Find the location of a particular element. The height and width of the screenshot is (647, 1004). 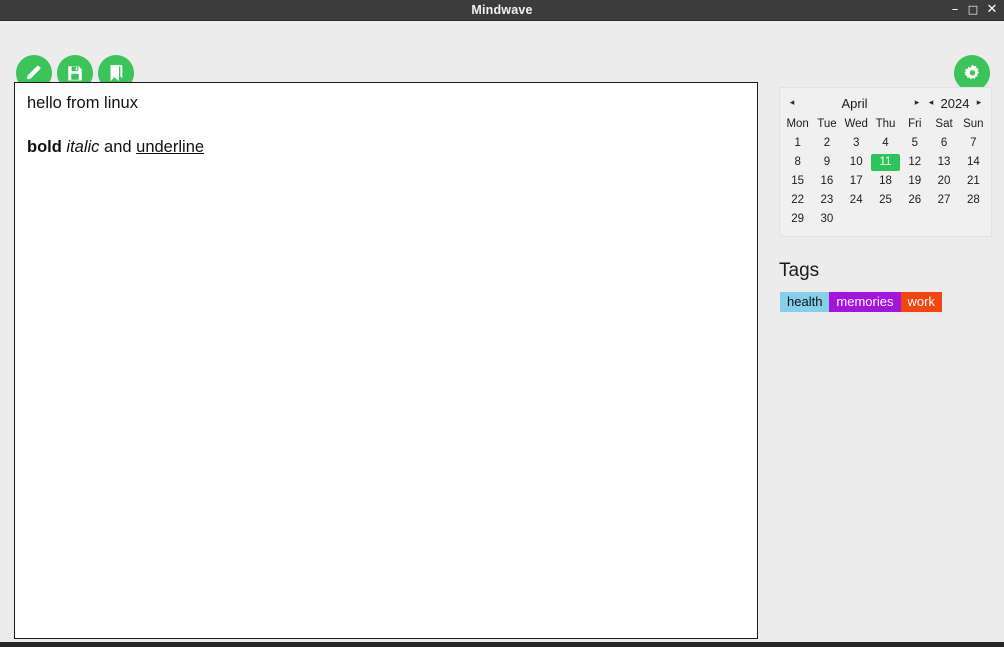

calendar-weekday-thu: Thu is located at coordinates (885, 124).